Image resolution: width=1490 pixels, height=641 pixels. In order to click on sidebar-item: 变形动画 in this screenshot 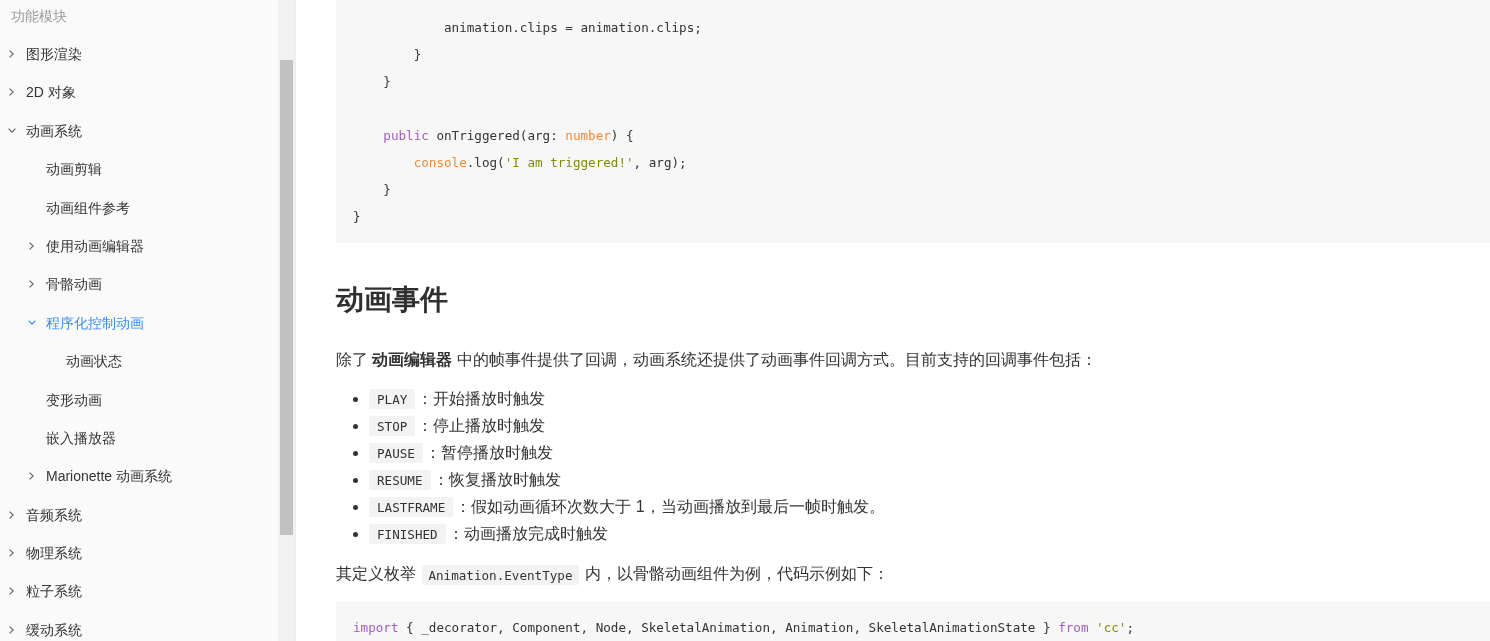, I will do `click(74, 399)`.